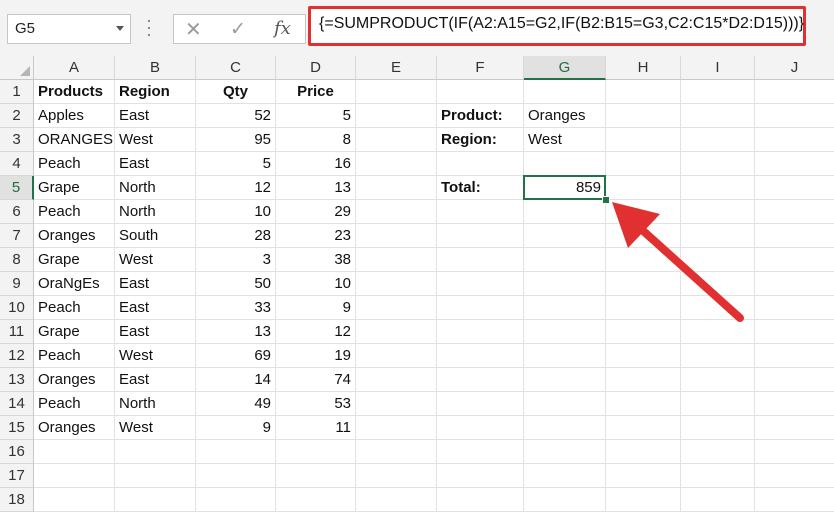 The height and width of the screenshot is (514, 834). What do you see at coordinates (155, 92) in the screenshot?
I see `column-title-cell: Region` at bounding box center [155, 92].